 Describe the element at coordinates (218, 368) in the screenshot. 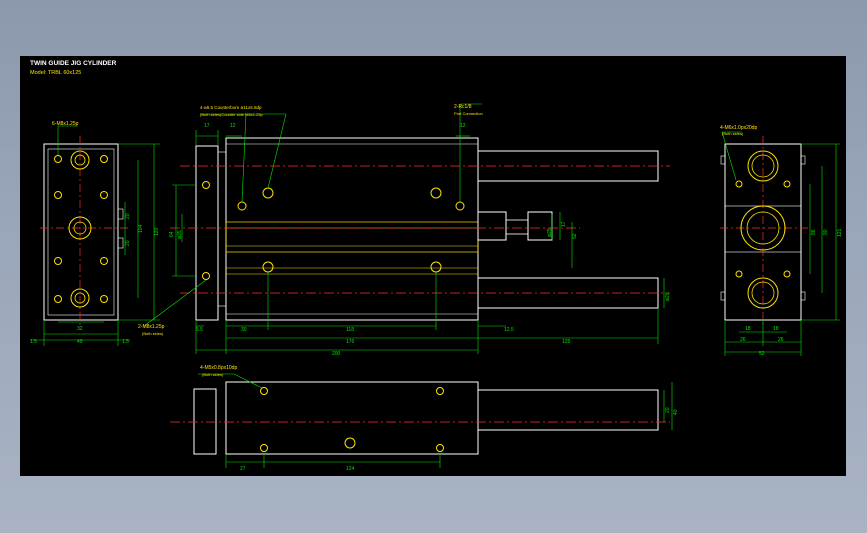

I see `note-bottom-view: 4-M5x0.8px10dp` at that location.